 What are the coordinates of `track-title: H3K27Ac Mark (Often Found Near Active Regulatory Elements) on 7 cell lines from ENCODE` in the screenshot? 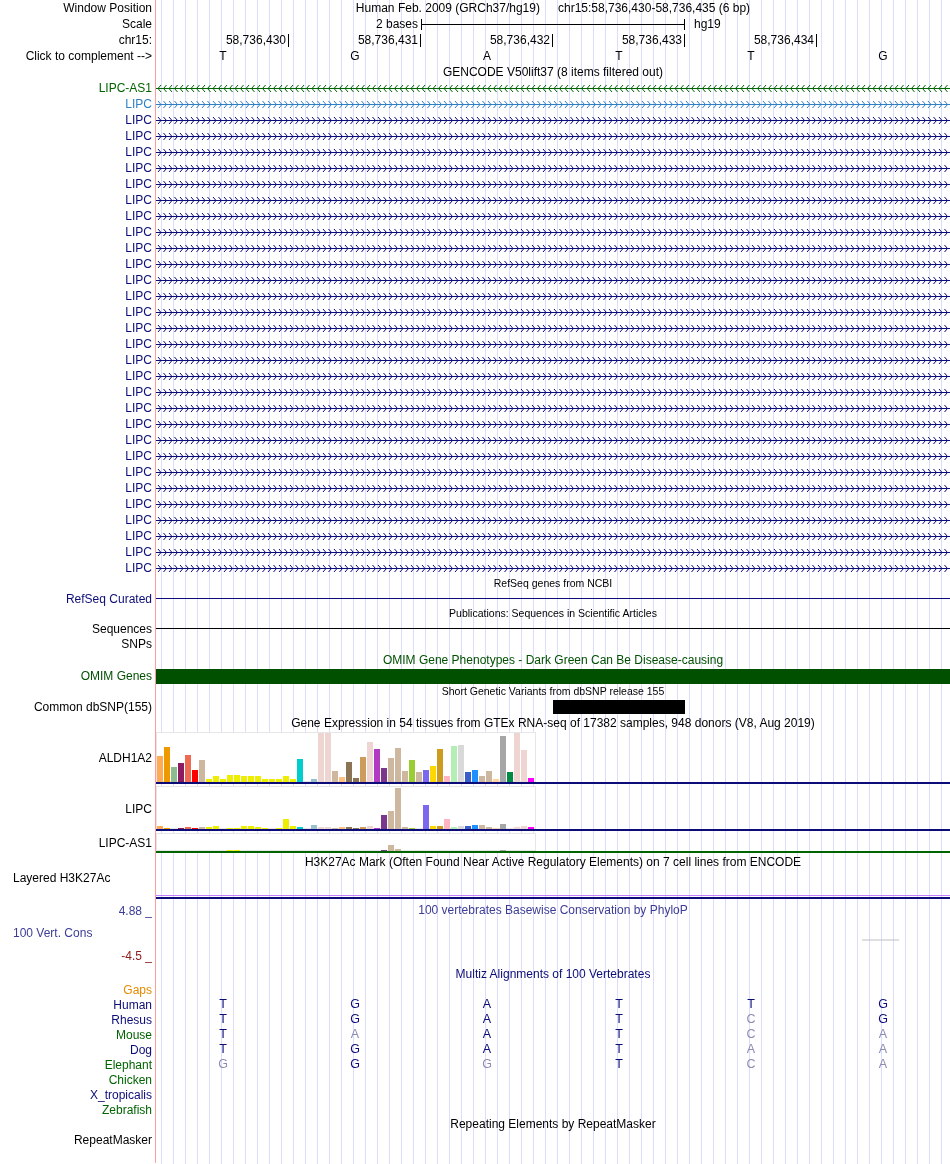 It's located at (553, 862).